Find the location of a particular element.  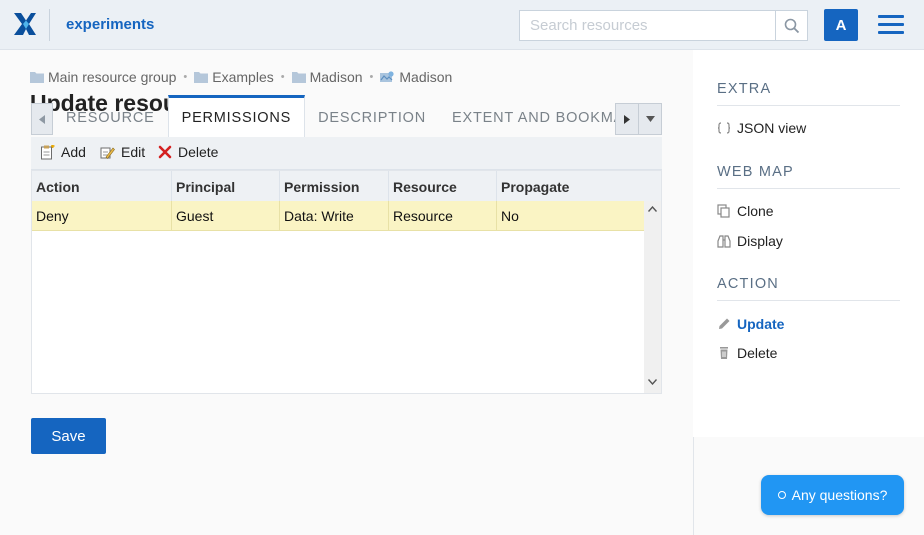

chat-button-label: Any questions? is located at coordinates (839, 495).